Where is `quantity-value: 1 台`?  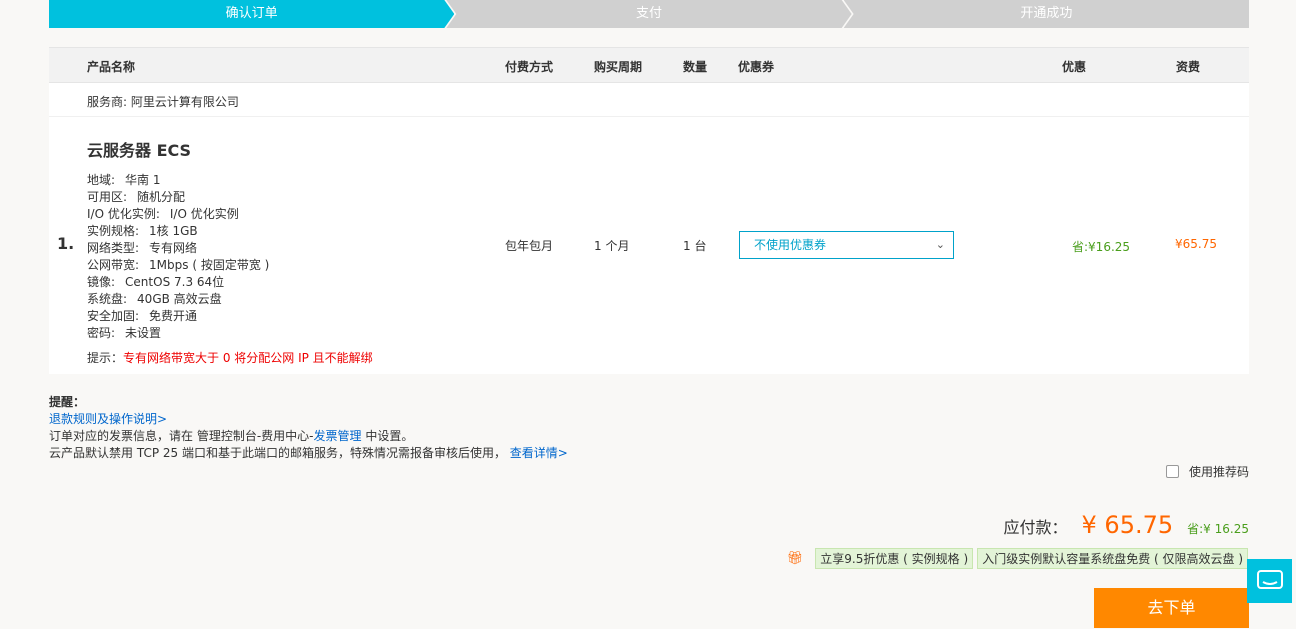 quantity-value: 1 台 is located at coordinates (695, 246).